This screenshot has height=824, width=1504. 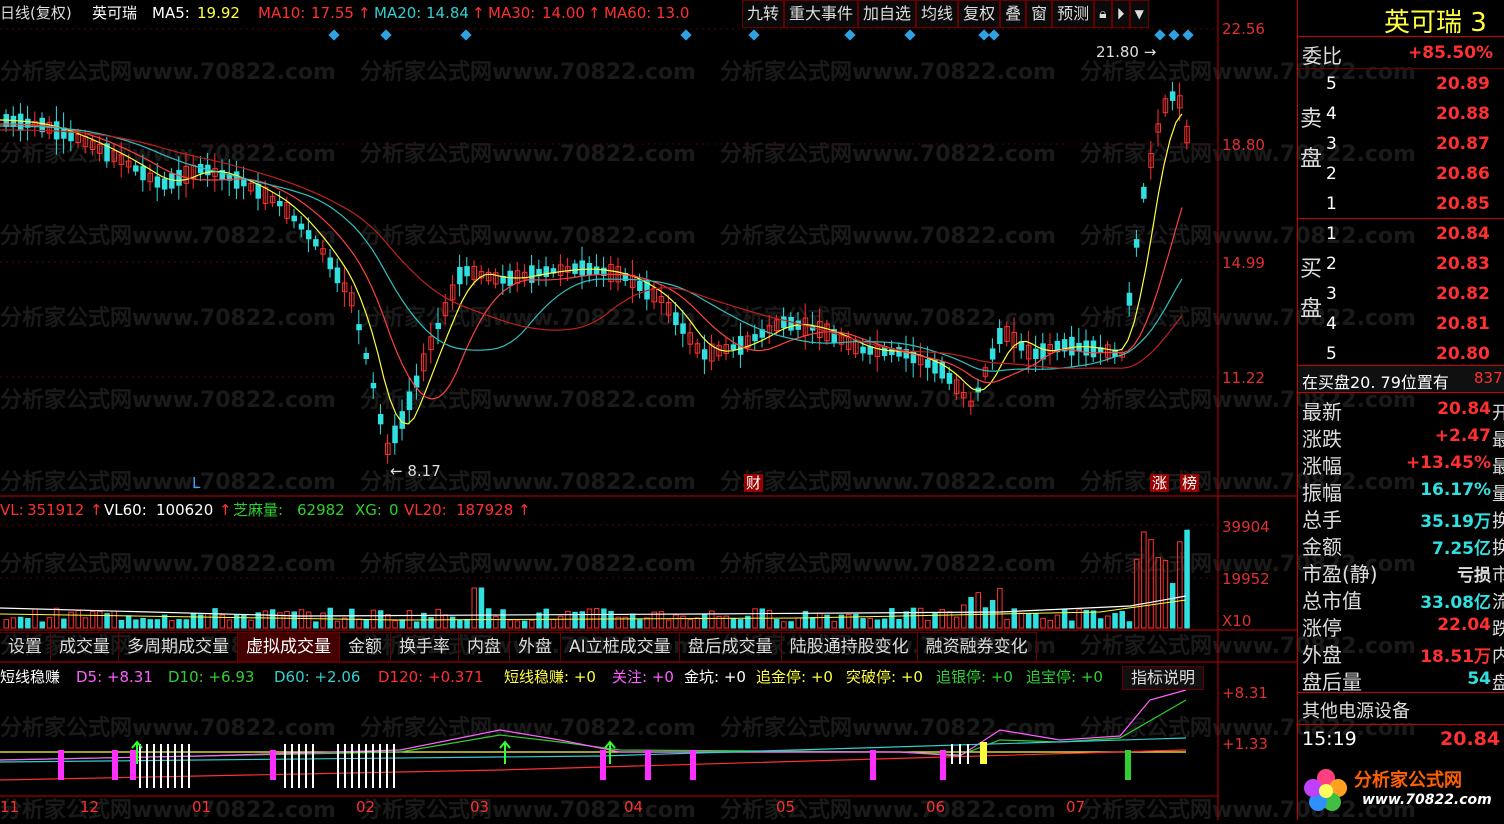 What do you see at coordinates (1103, 14) in the screenshot?
I see `lock-icon: 🔒︎` at bounding box center [1103, 14].